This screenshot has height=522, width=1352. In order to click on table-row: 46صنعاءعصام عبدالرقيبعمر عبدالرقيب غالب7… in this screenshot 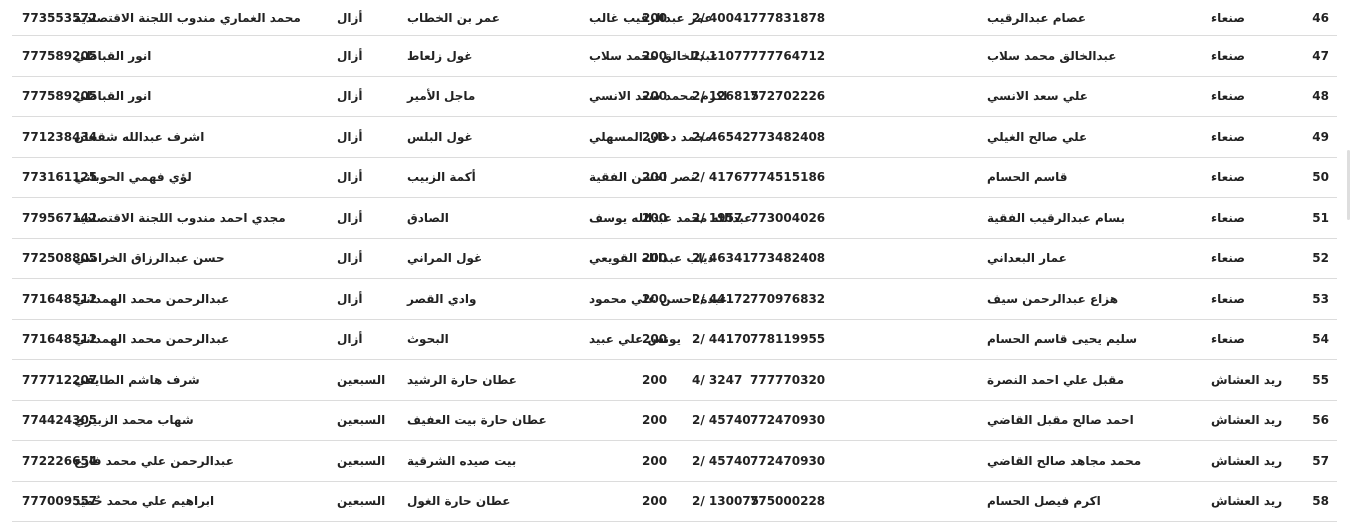, I will do `click(674, 18)`.